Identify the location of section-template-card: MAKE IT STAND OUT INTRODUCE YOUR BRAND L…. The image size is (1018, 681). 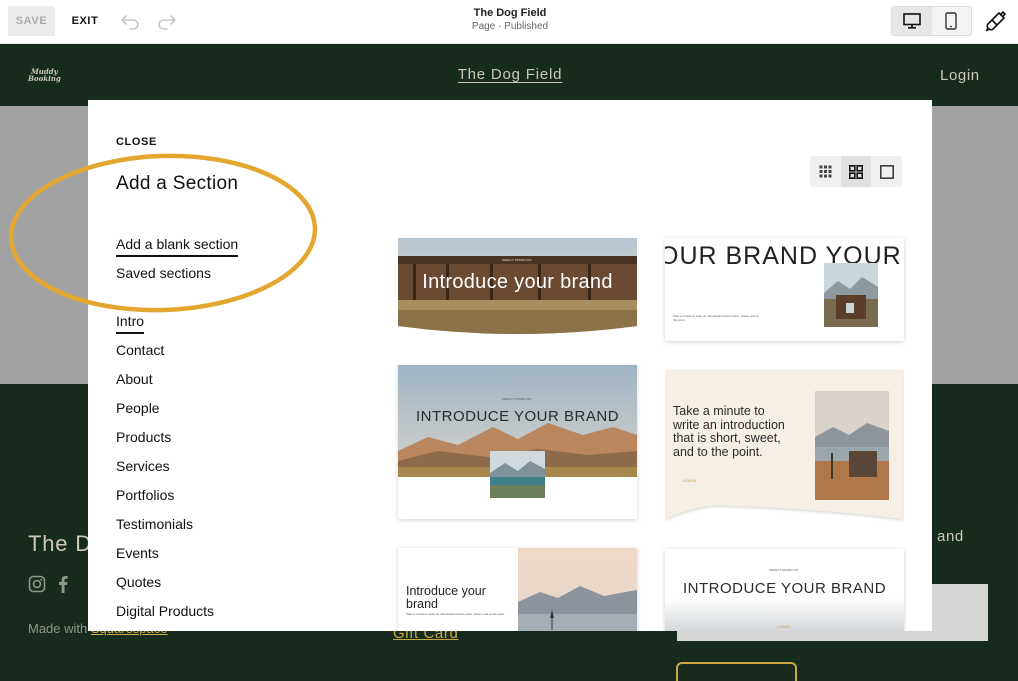
(784, 590).